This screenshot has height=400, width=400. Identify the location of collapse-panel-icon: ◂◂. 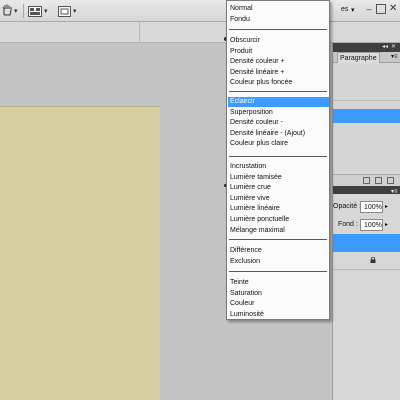
(385, 46).